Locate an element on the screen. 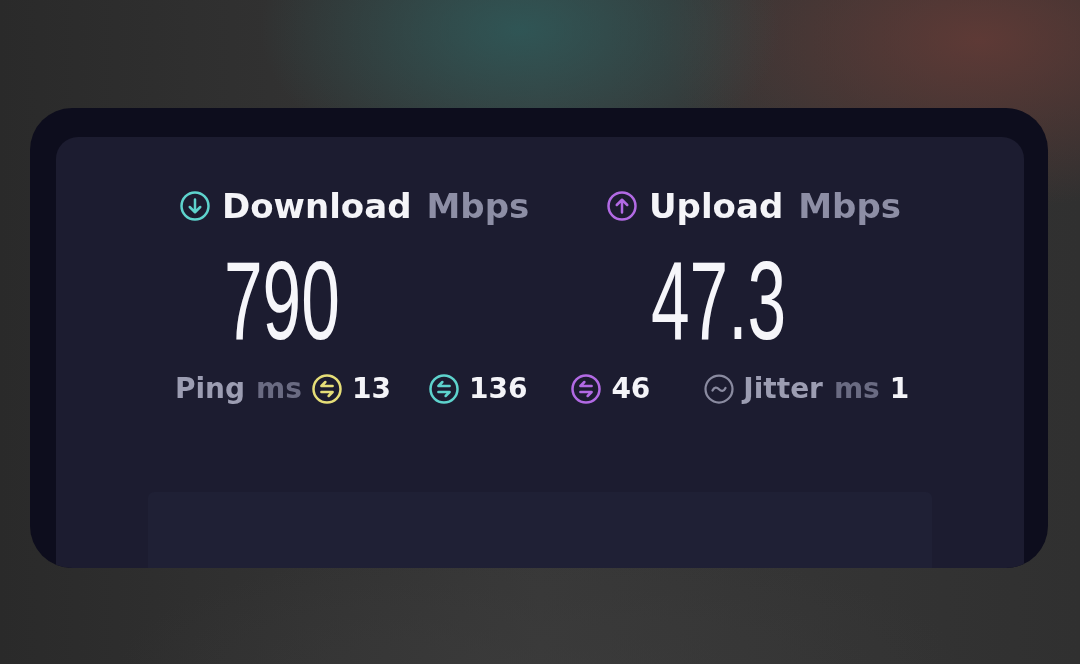 The image size is (1080, 664). speed-value: 790 is located at coordinates (282, 301).